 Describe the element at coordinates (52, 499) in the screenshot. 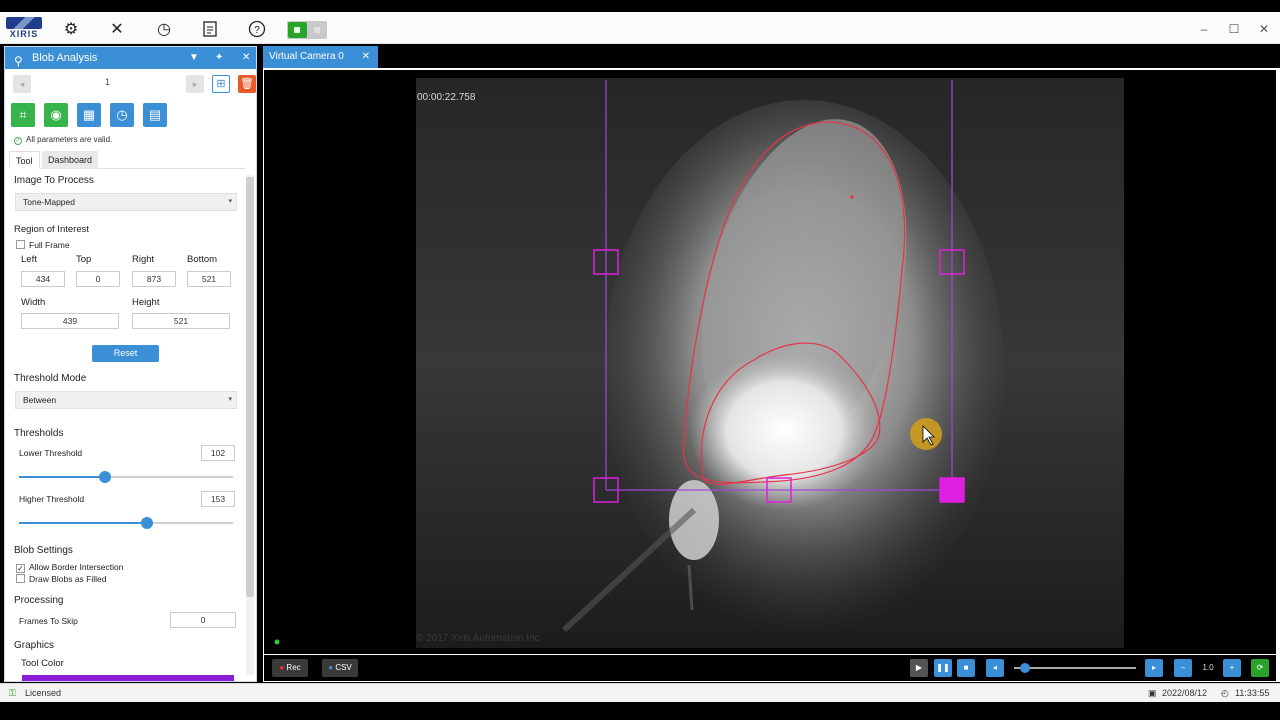

I see `higher-threshold-label: Higher Threshold` at that location.